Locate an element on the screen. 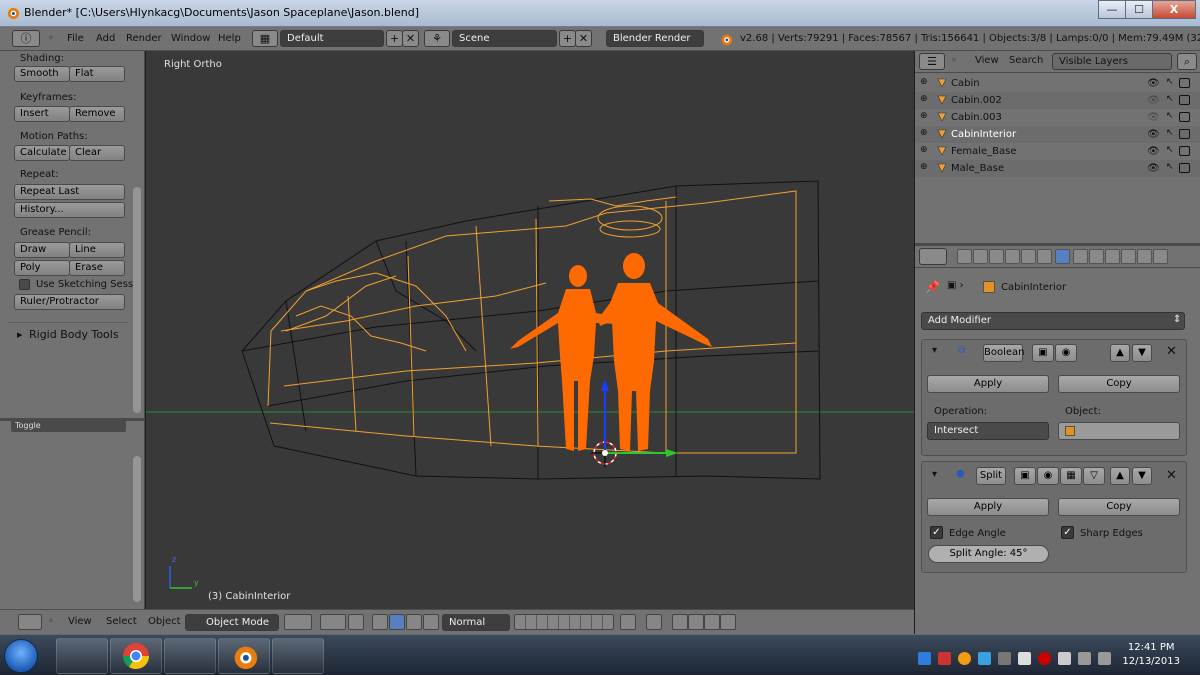 The height and width of the screenshot is (675, 1200). apply-boolean-button: Apply is located at coordinates (988, 384).